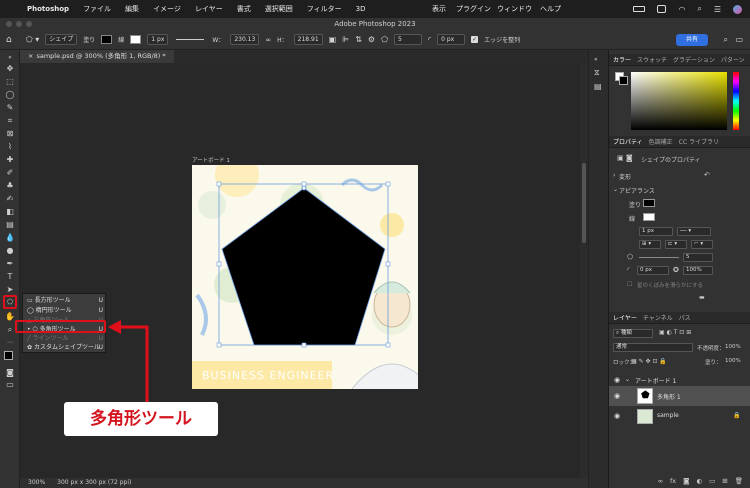 The image size is (750, 488). What do you see at coordinates (597, 73) in the screenshot?
I see `history-icon: ⧖` at bounding box center [597, 73].